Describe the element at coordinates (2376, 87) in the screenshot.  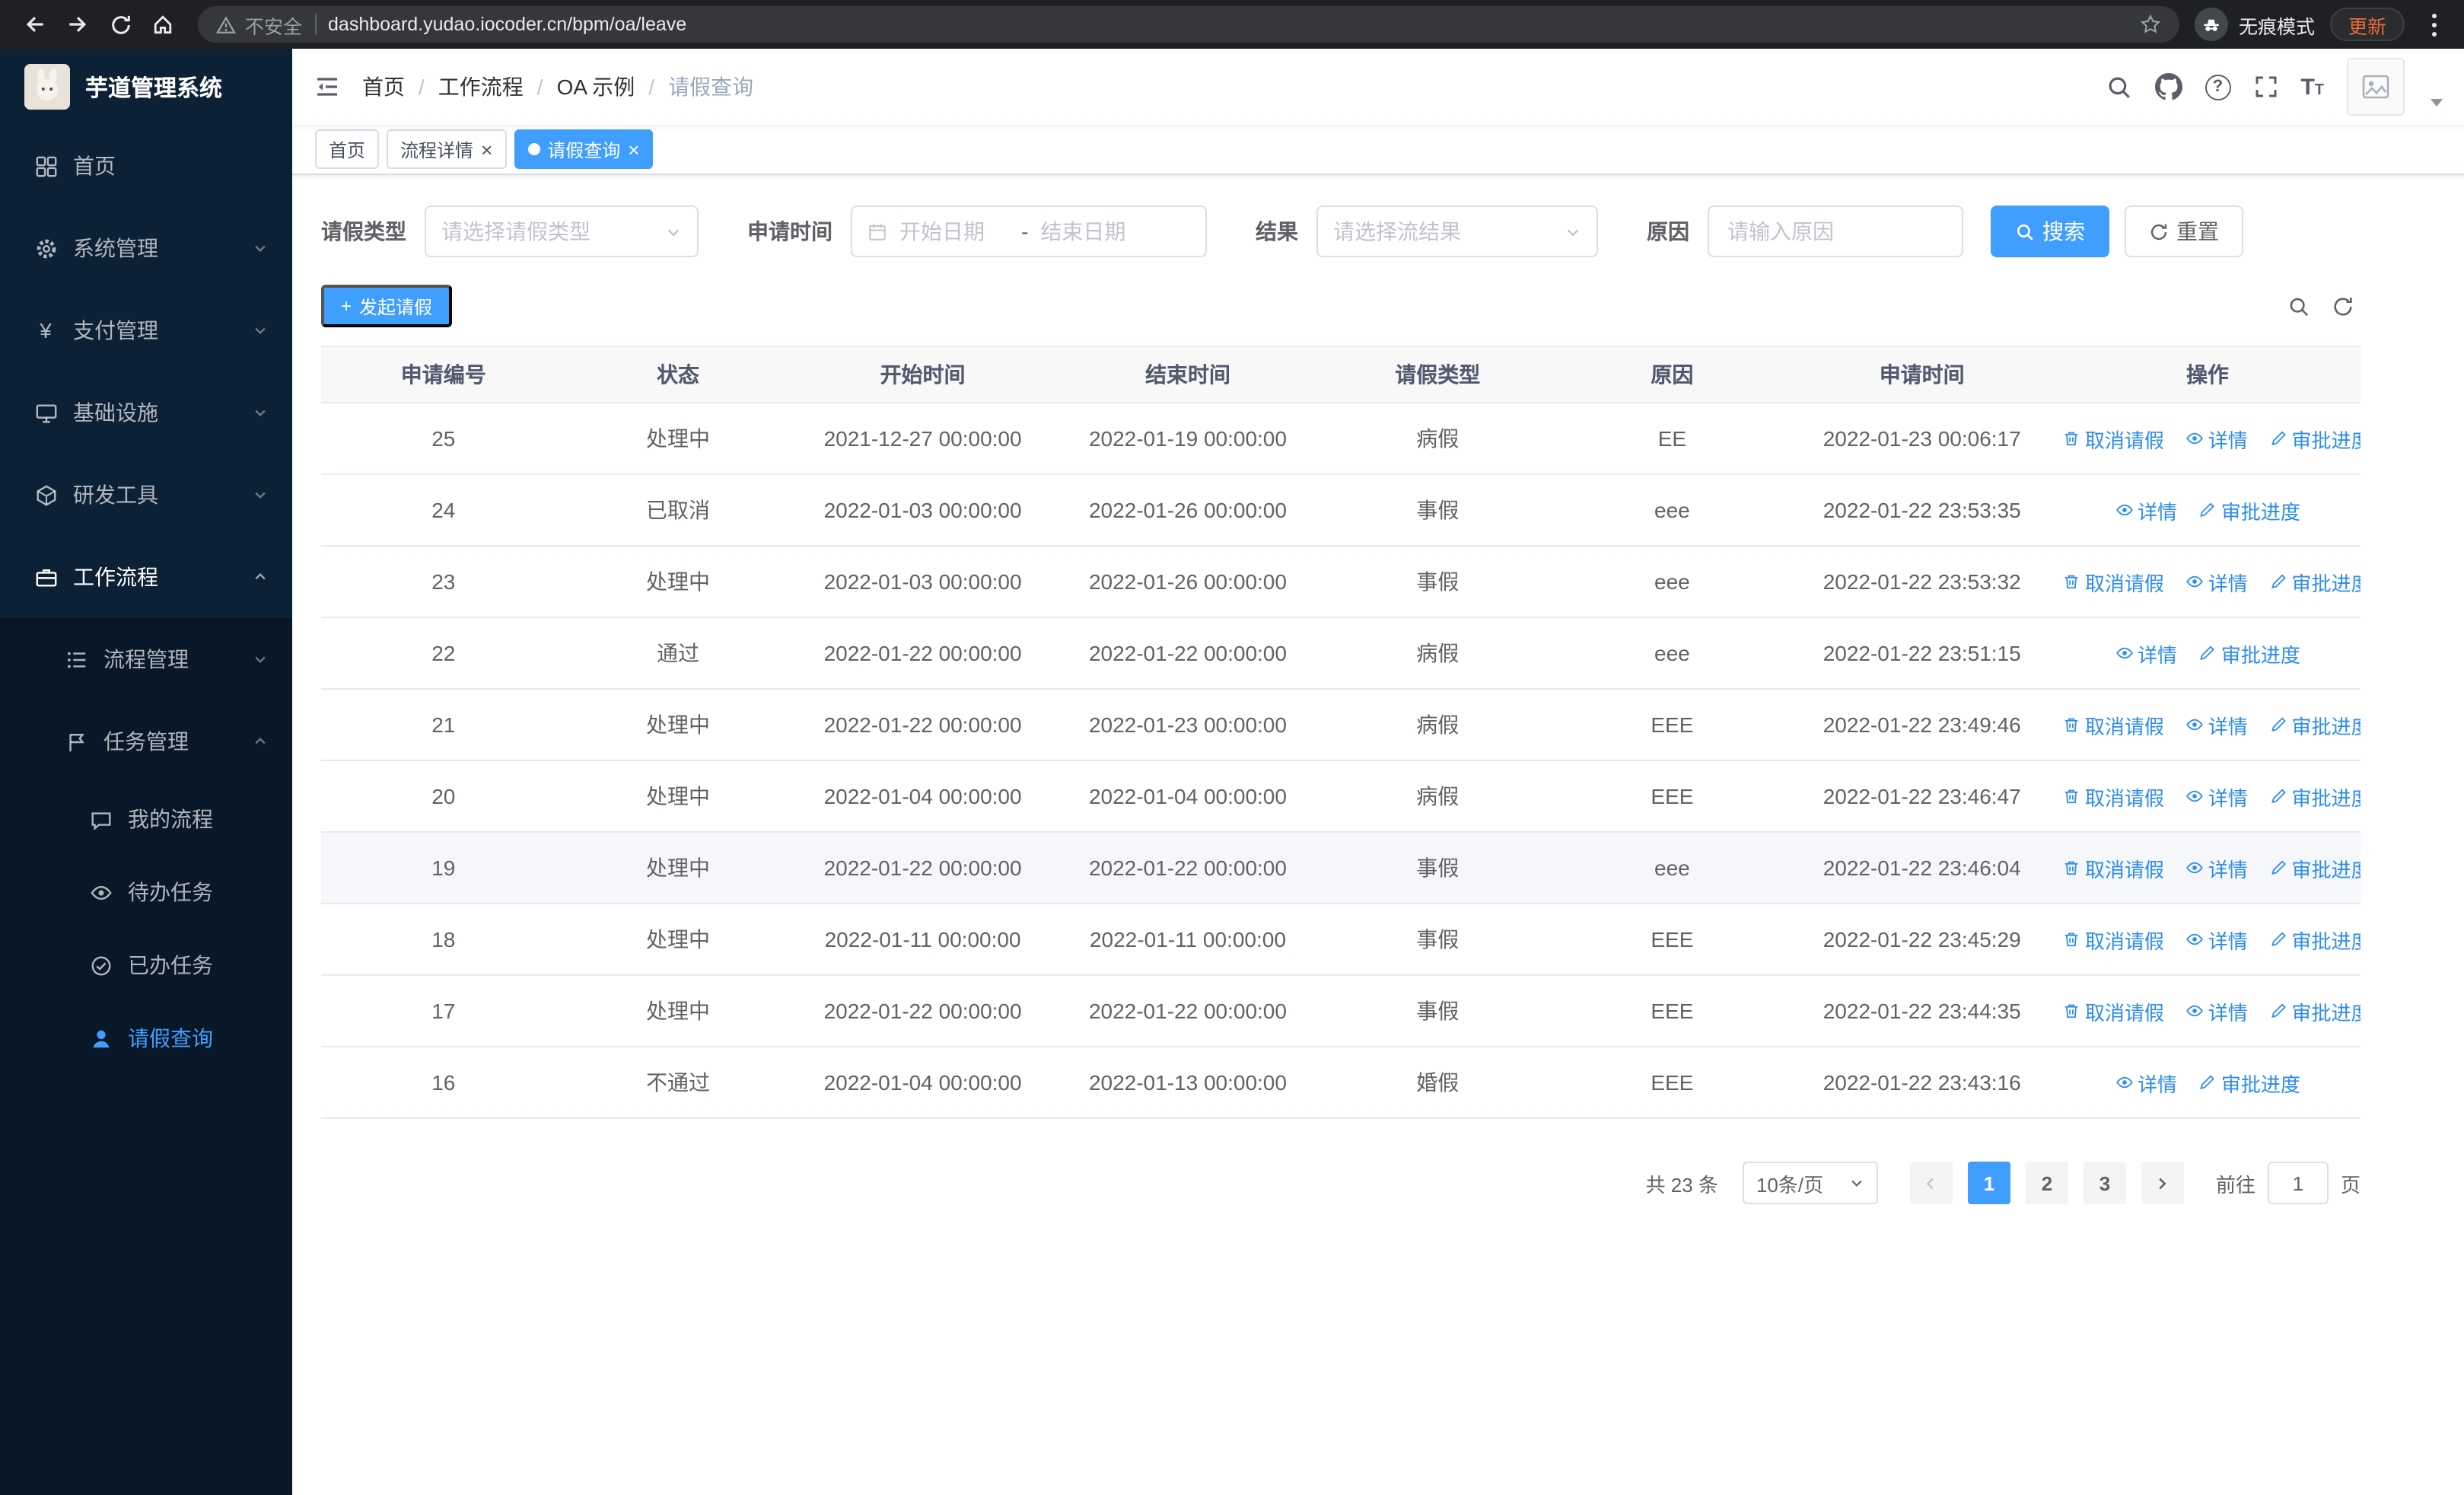
I see `user-avatar` at that location.